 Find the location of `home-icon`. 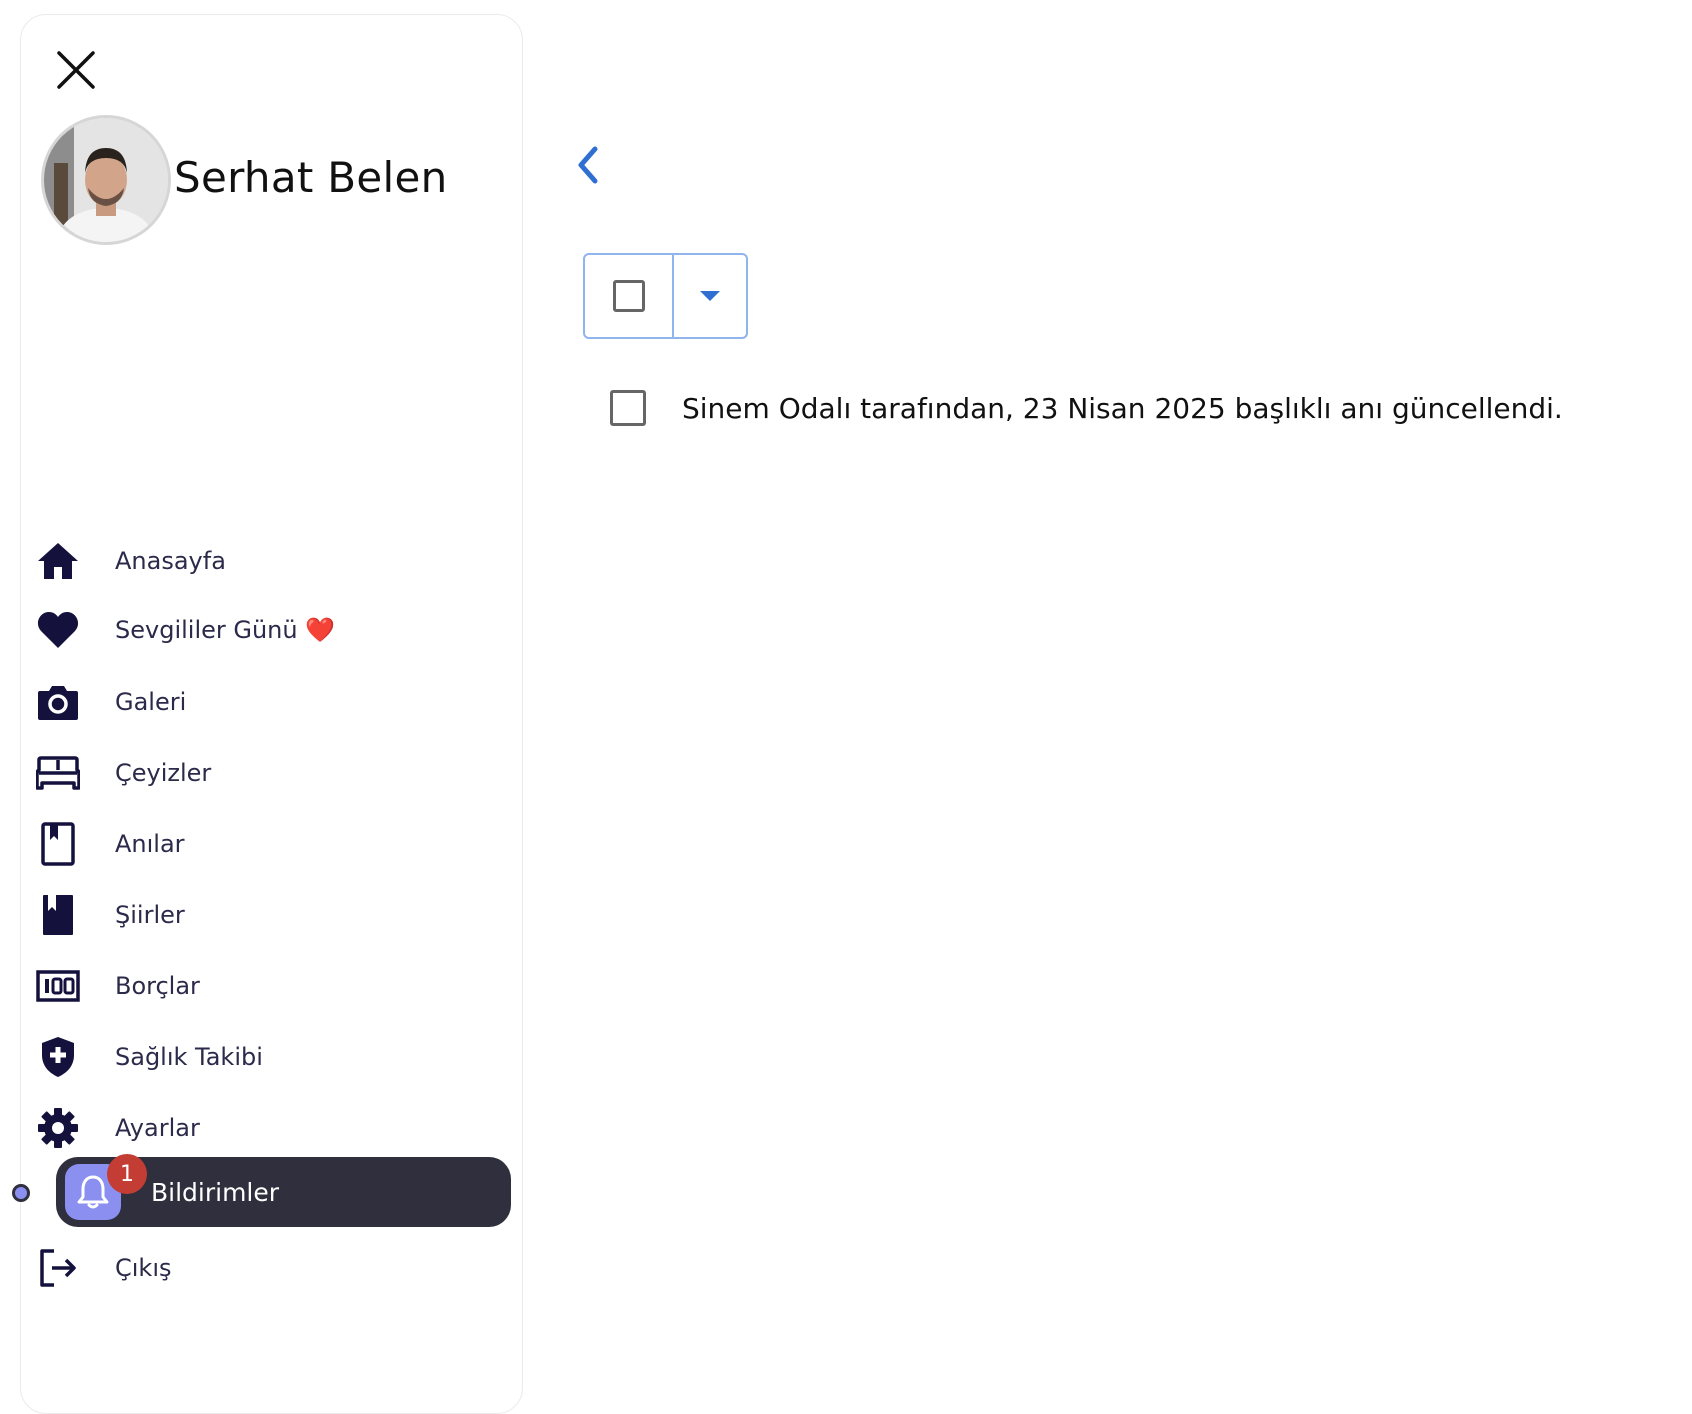

home-icon is located at coordinates (58, 561).